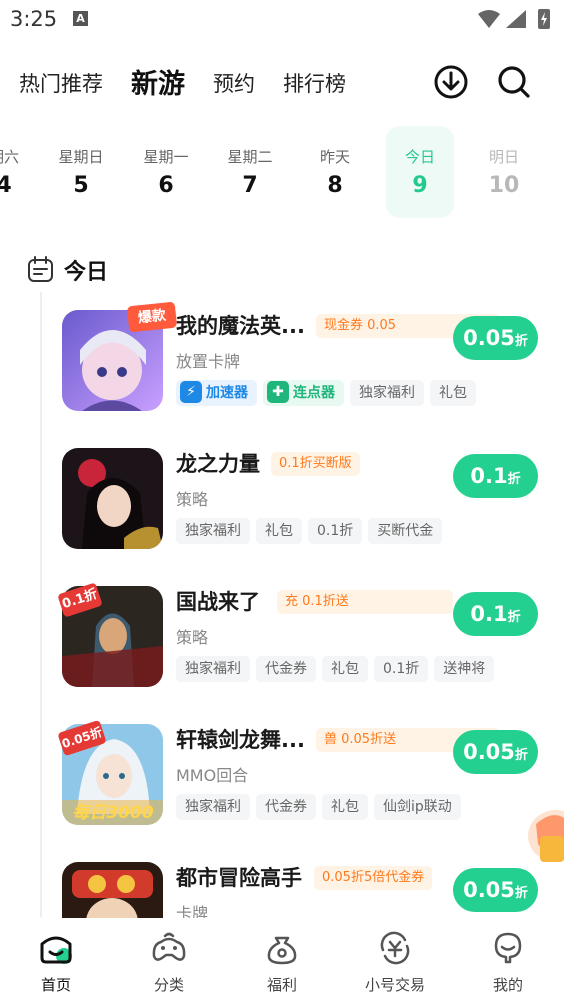 The height and width of the screenshot is (1002, 564). What do you see at coordinates (335, 172) in the screenshot?
I see `date-item: 昨天 8` at bounding box center [335, 172].